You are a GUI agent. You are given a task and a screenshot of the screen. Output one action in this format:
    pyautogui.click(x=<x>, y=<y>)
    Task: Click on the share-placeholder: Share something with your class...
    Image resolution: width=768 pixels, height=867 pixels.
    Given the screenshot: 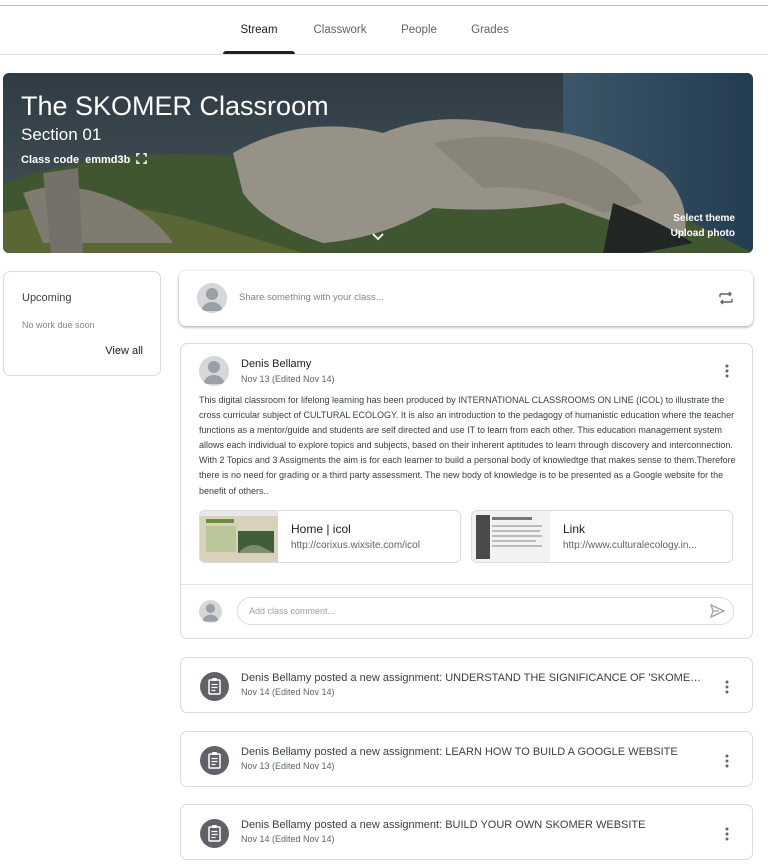 What is the action you would take?
    pyautogui.click(x=311, y=297)
    